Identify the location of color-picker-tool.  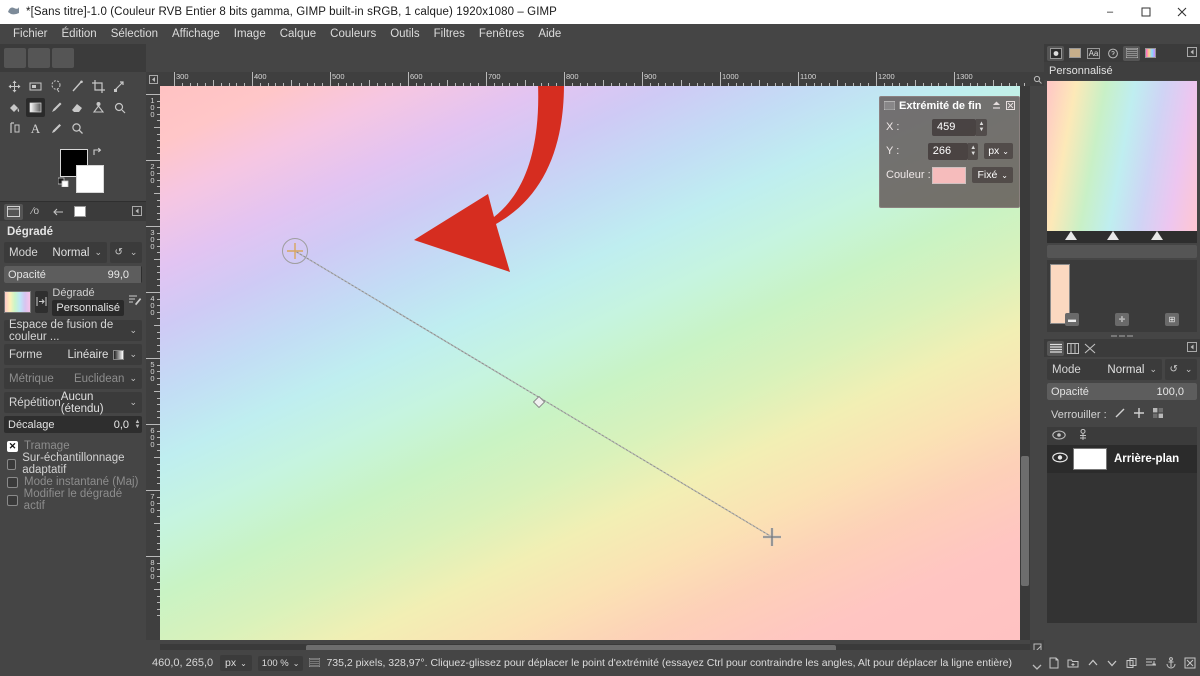
(56, 128).